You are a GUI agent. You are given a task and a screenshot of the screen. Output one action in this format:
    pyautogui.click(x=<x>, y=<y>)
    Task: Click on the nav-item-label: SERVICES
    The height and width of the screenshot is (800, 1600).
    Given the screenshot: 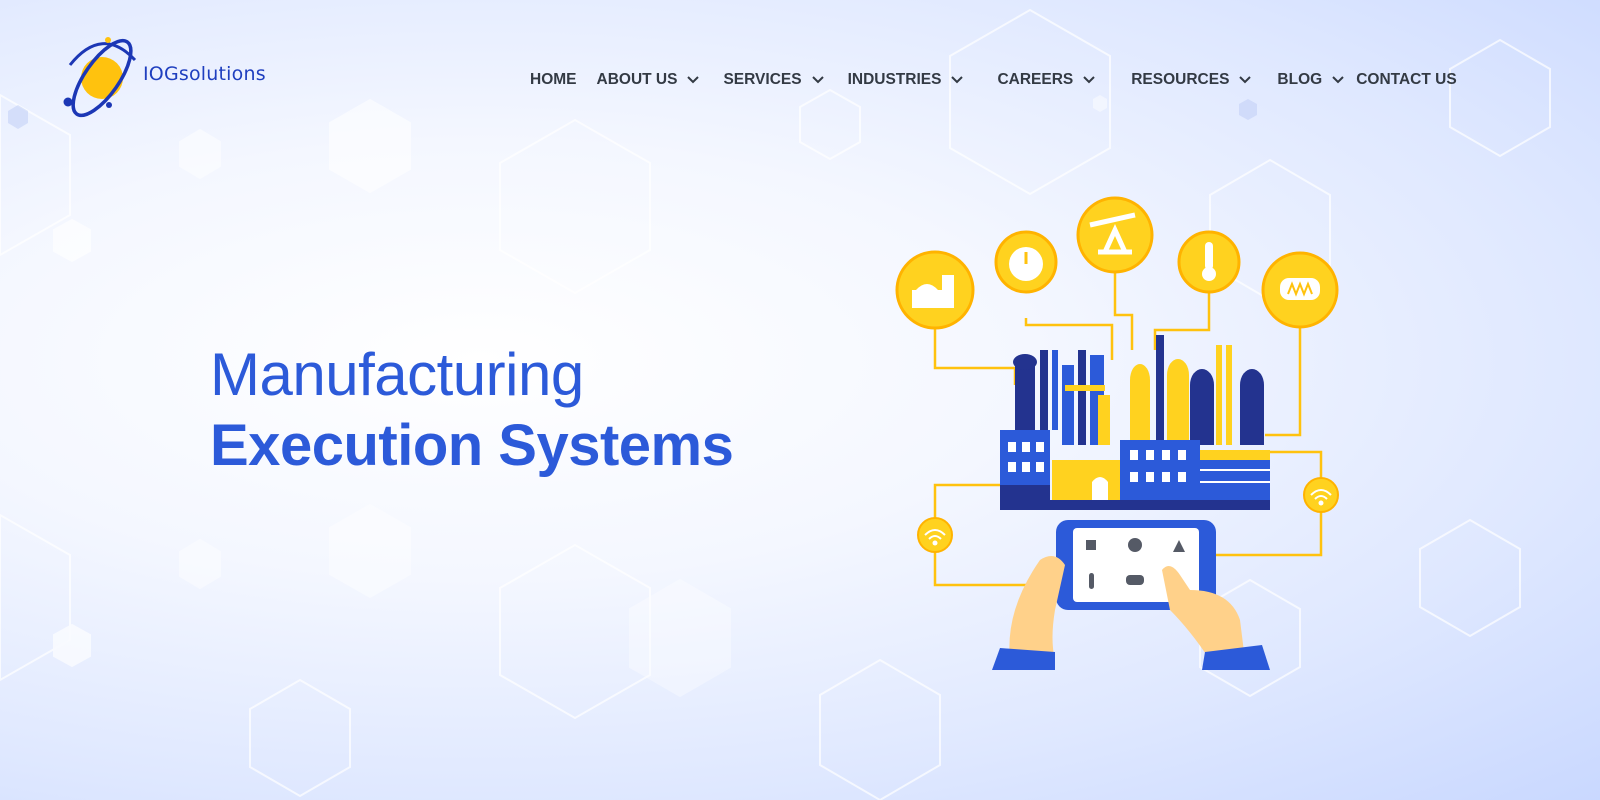 What is the action you would take?
    pyautogui.click(x=762, y=79)
    